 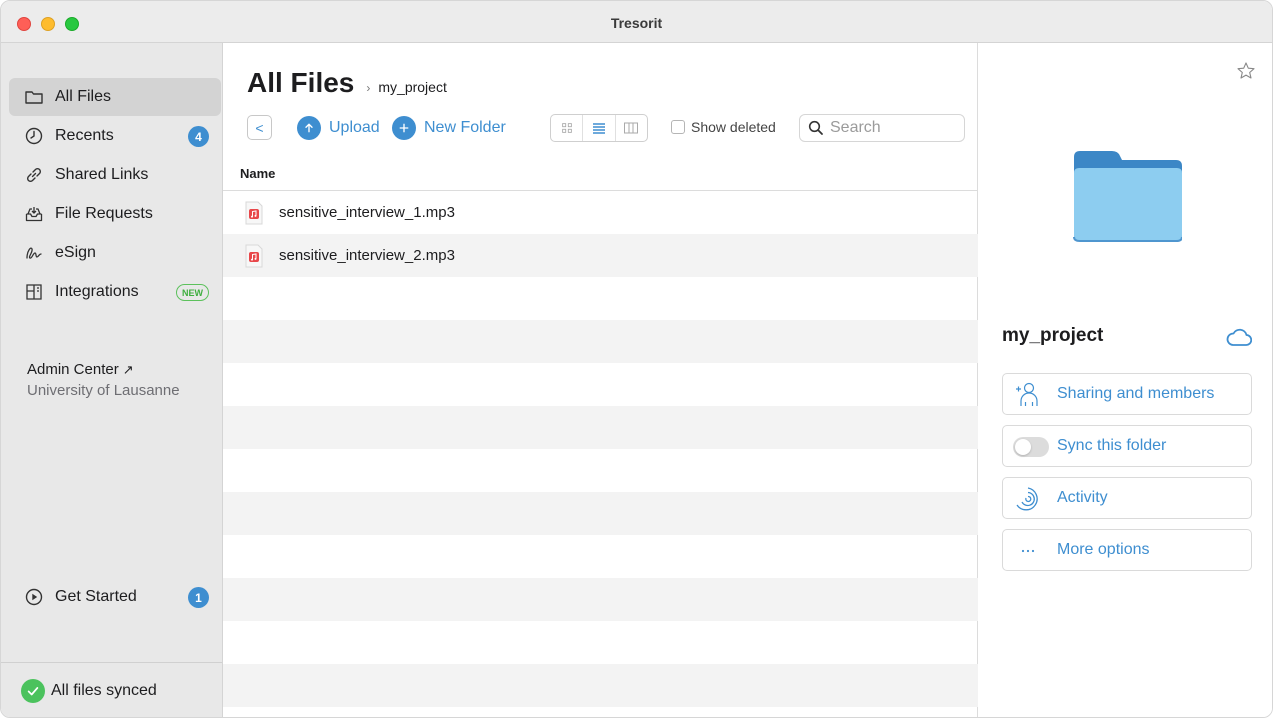 I want to click on new-folder-button: New Folder, so click(x=449, y=128).